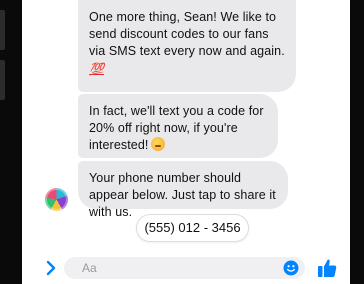 The height and width of the screenshot is (284, 364). Describe the element at coordinates (56, 199) in the screenshot. I see `avatar` at that location.